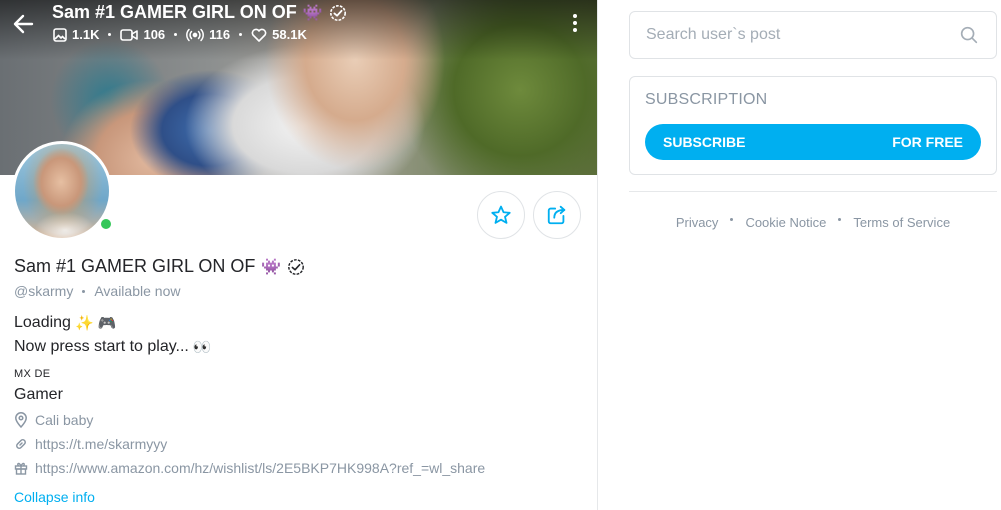 The image size is (1001, 510). I want to click on subscribe-price: FOR FREE, so click(927, 142).